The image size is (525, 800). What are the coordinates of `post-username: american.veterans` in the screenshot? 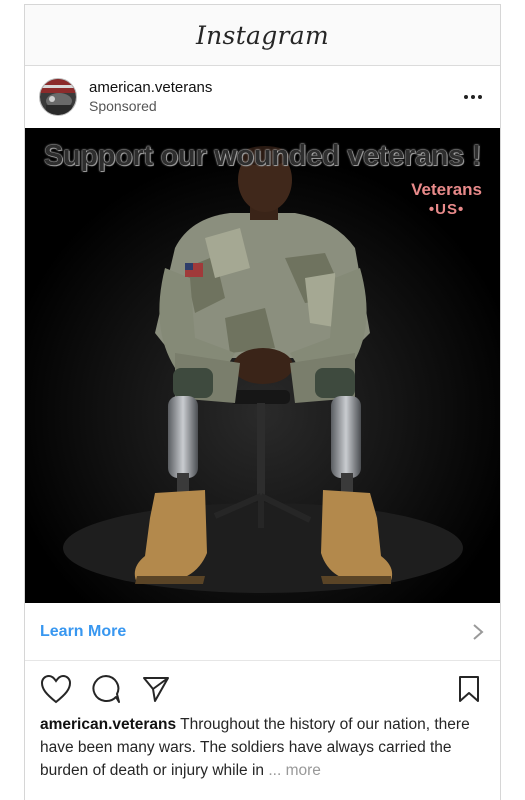 It's located at (150, 88).